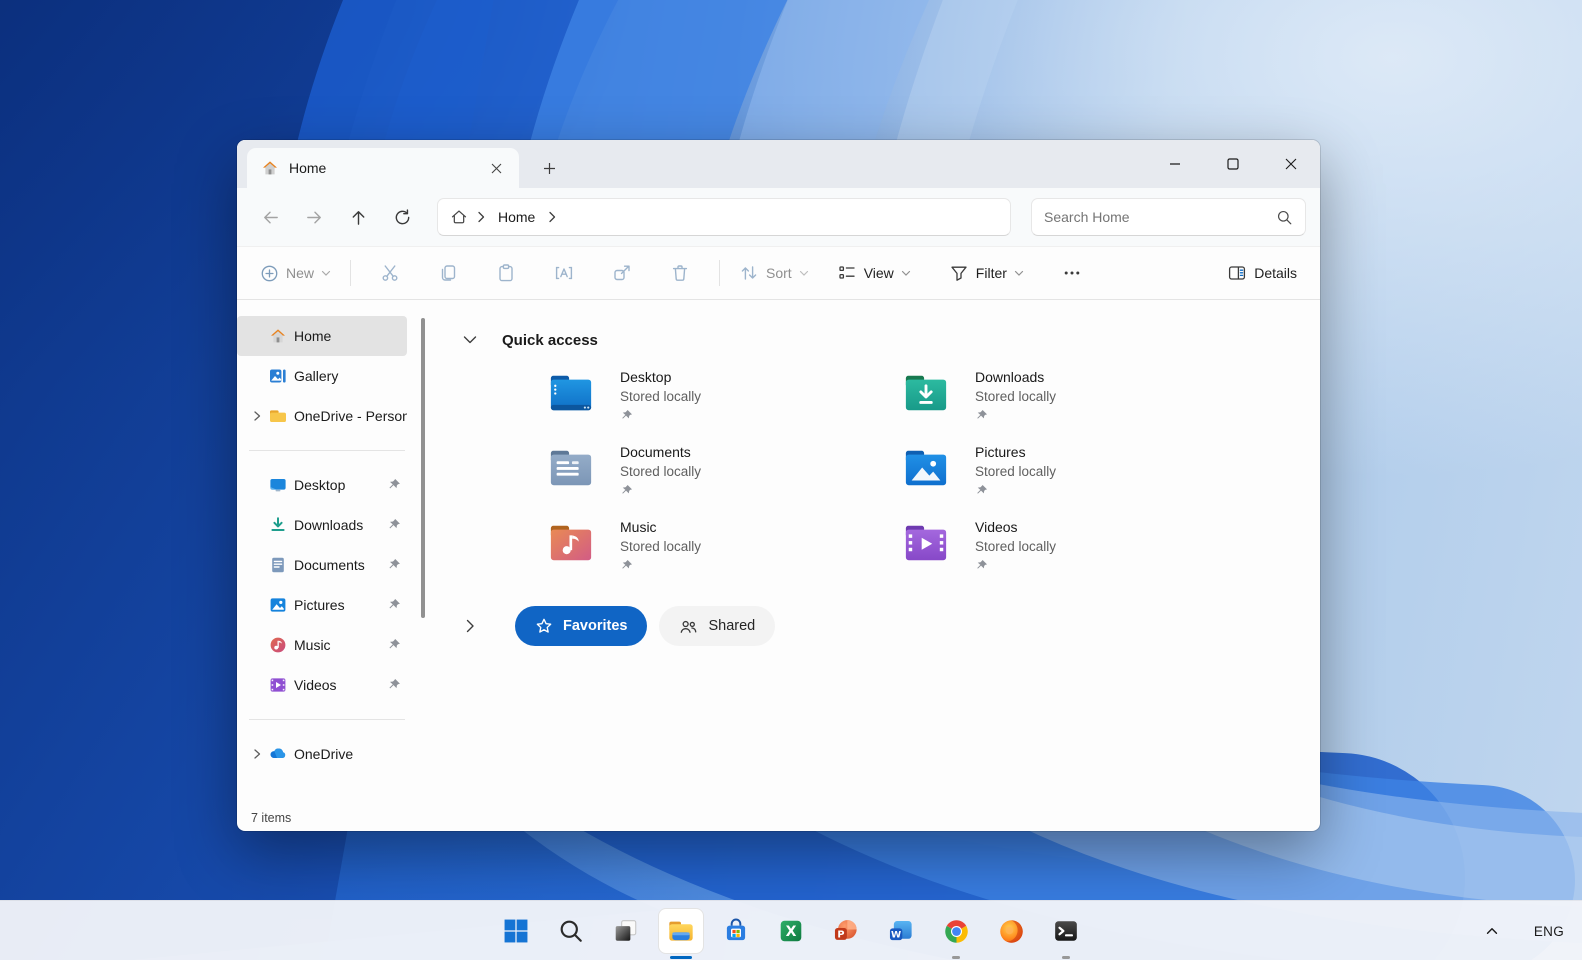  I want to click on maximize-button, so click(1233, 164).